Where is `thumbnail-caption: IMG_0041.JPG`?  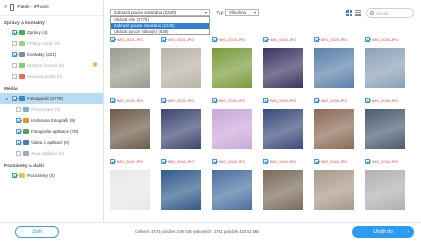 thumbnail-caption: IMG_0041.JPG is located at coordinates (126, 161).